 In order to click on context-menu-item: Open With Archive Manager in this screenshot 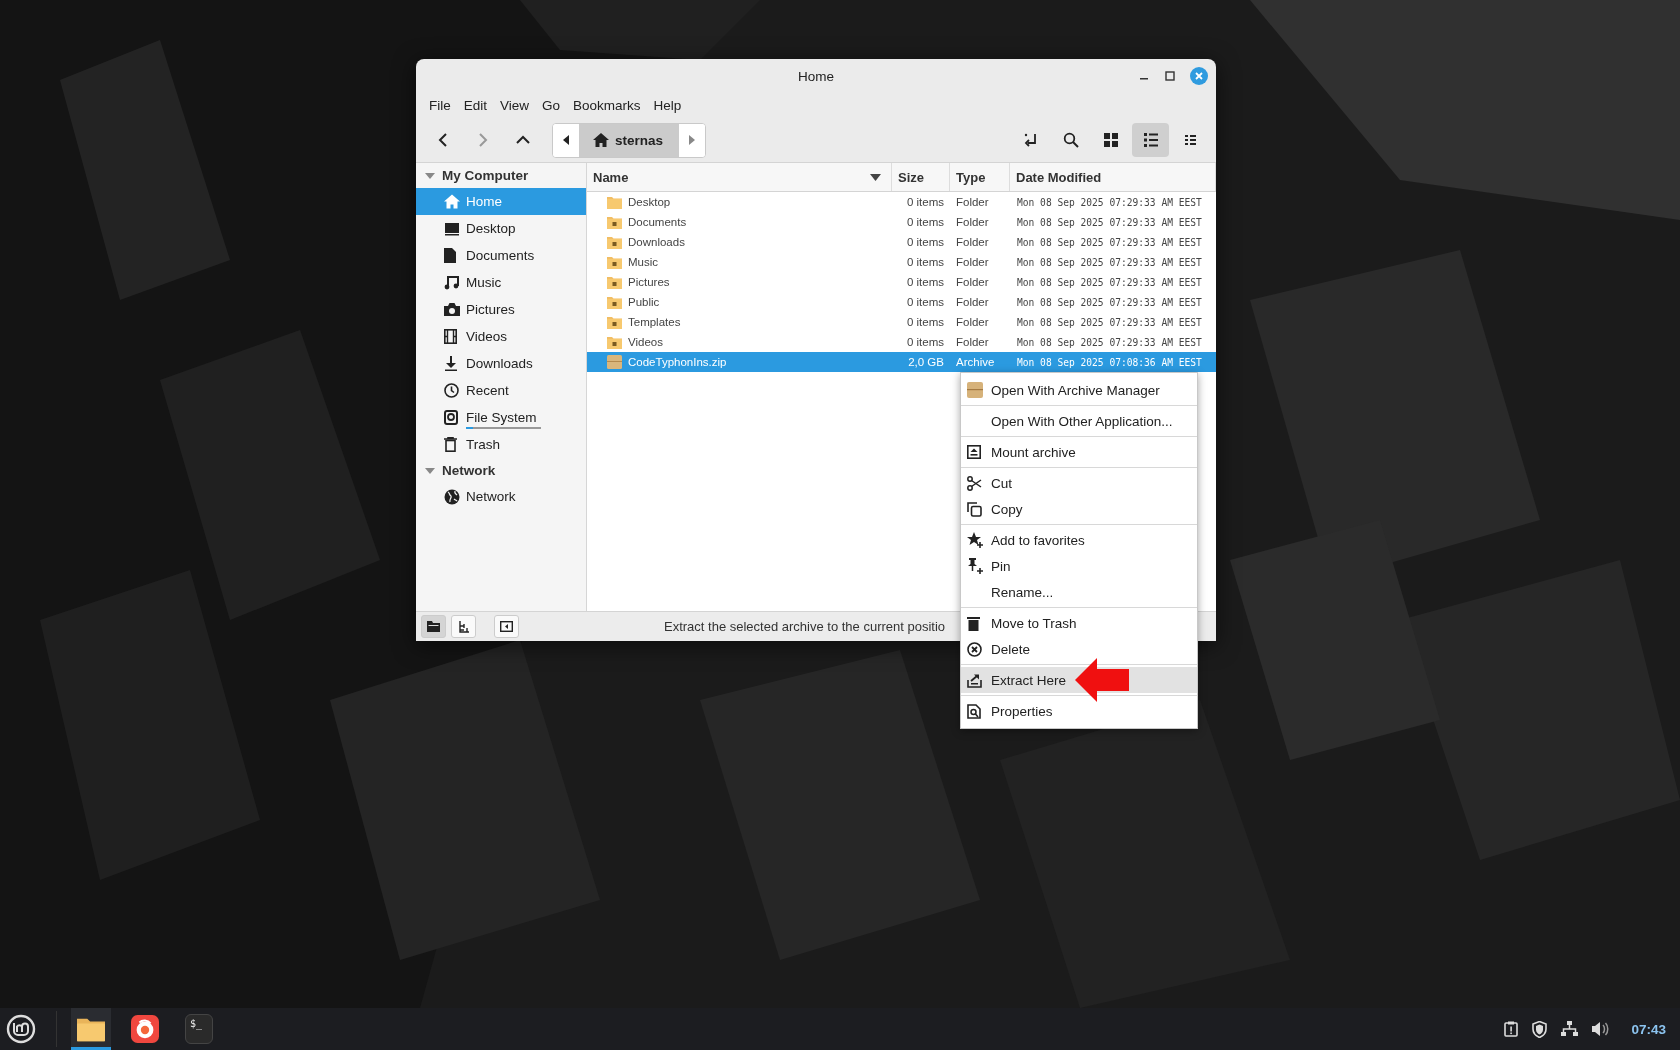, I will do `click(1079, 390)`.